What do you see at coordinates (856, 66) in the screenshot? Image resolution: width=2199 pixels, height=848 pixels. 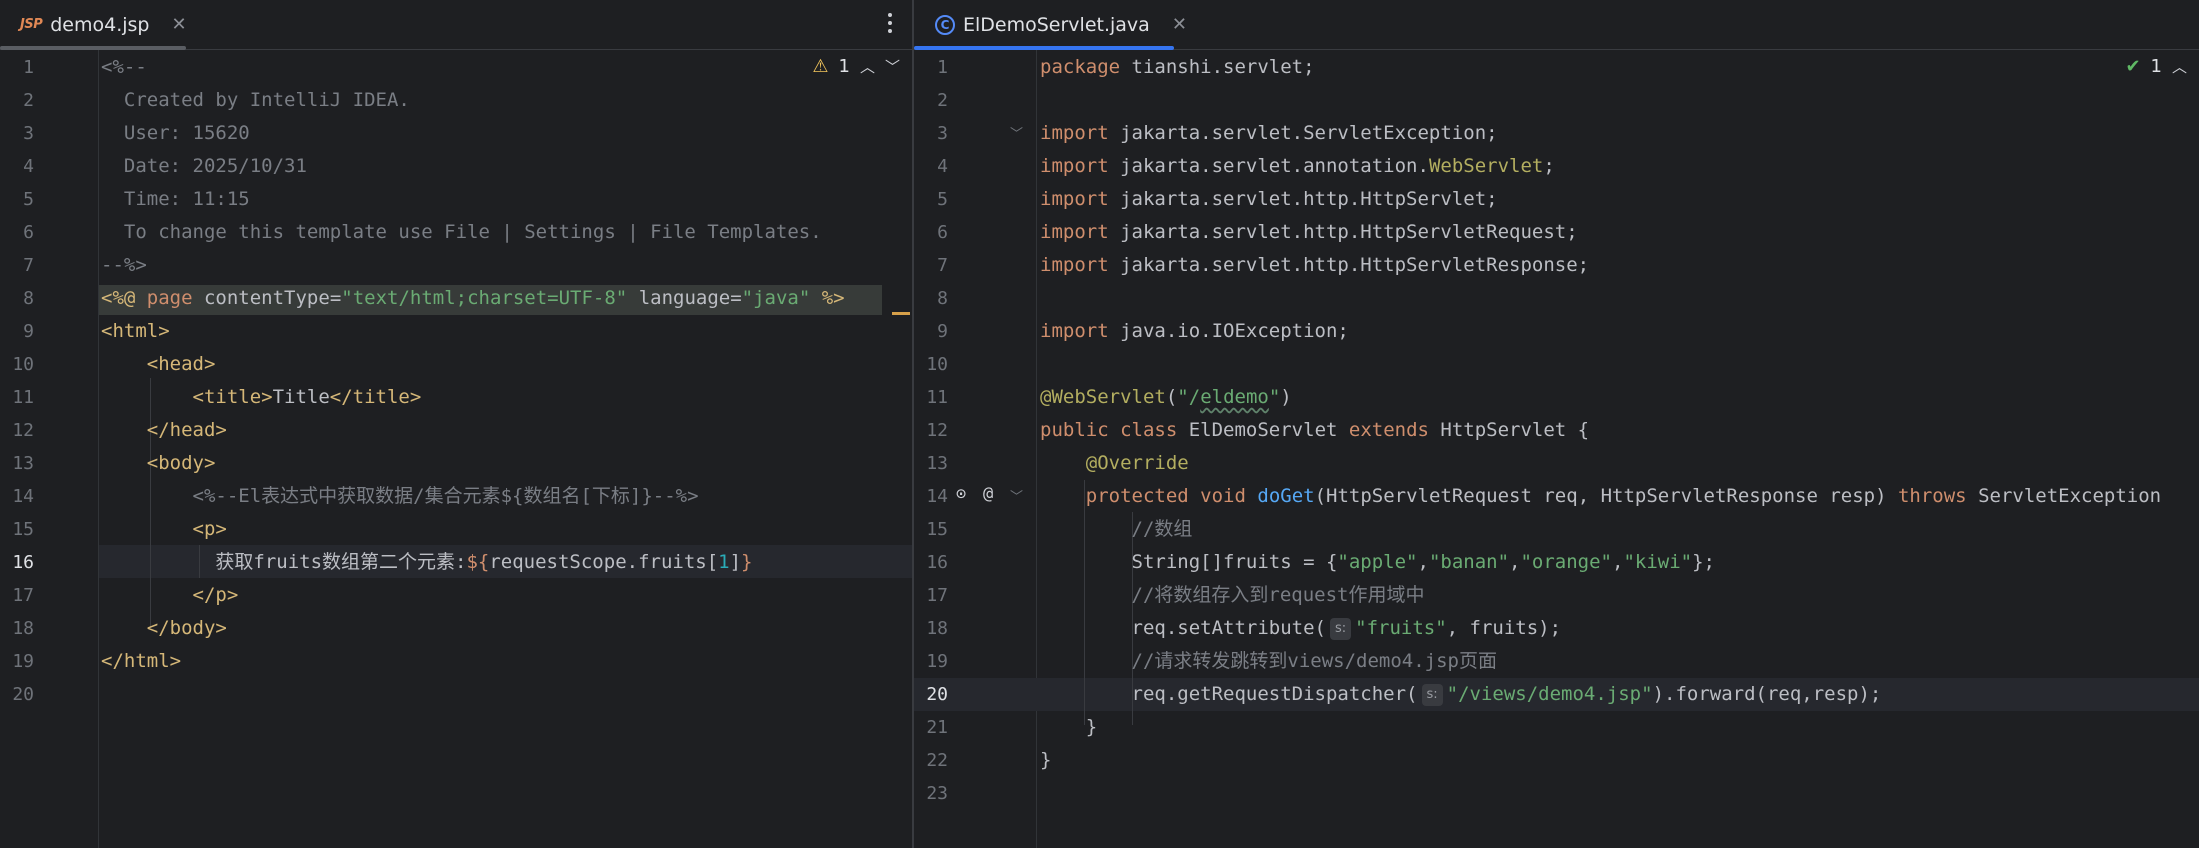 I see `inspection-widget: ⚠ 1 ︿ ﹀` at bounding box center [856, 66].